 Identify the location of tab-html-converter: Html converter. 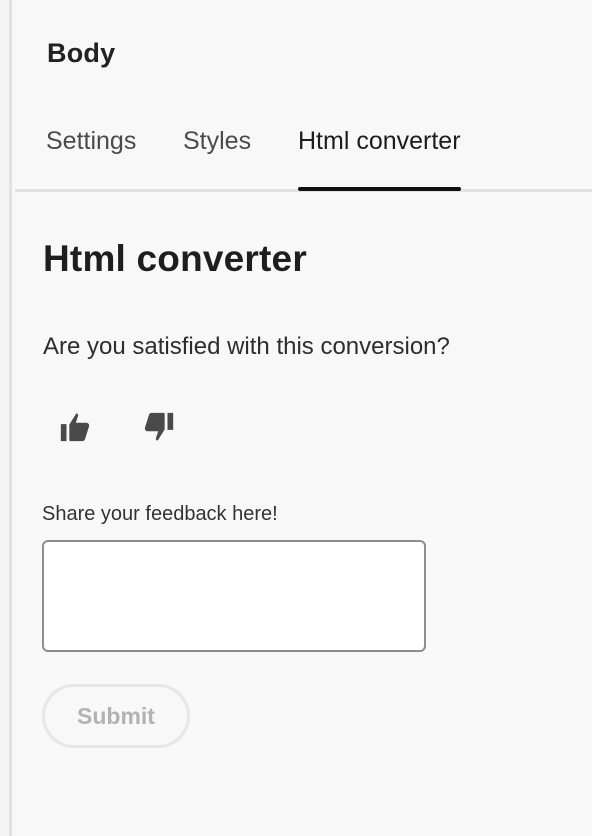
(379, 159).